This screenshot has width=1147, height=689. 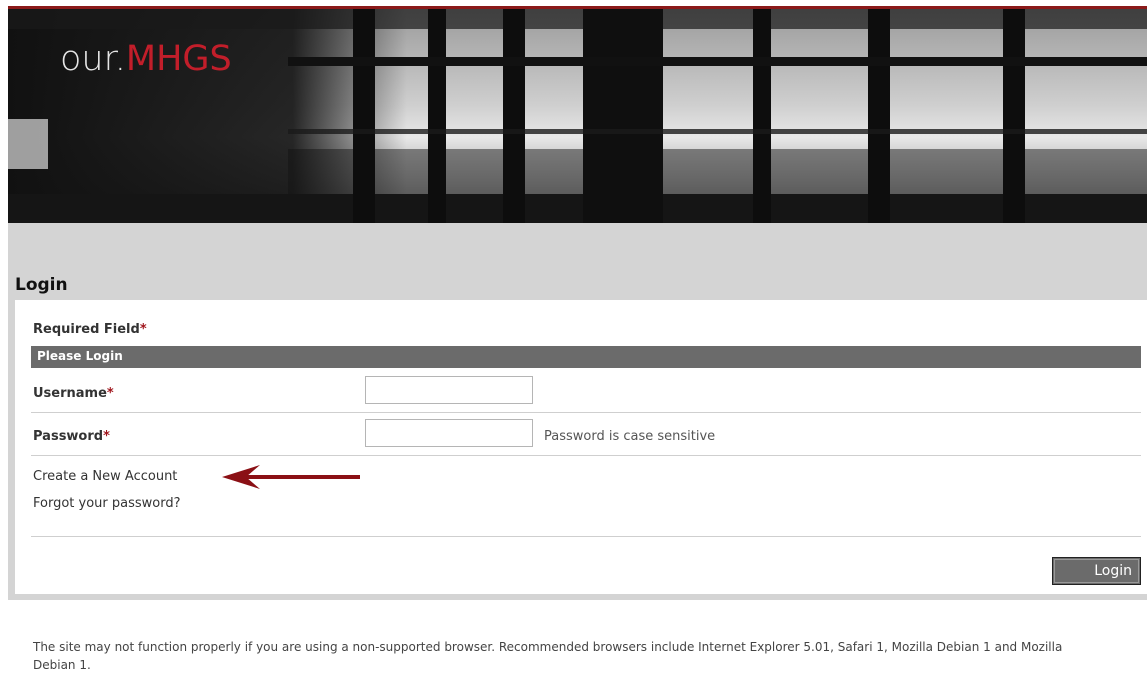 I want to click on site-logo: our.MHGS, so click(x=146, y=59).